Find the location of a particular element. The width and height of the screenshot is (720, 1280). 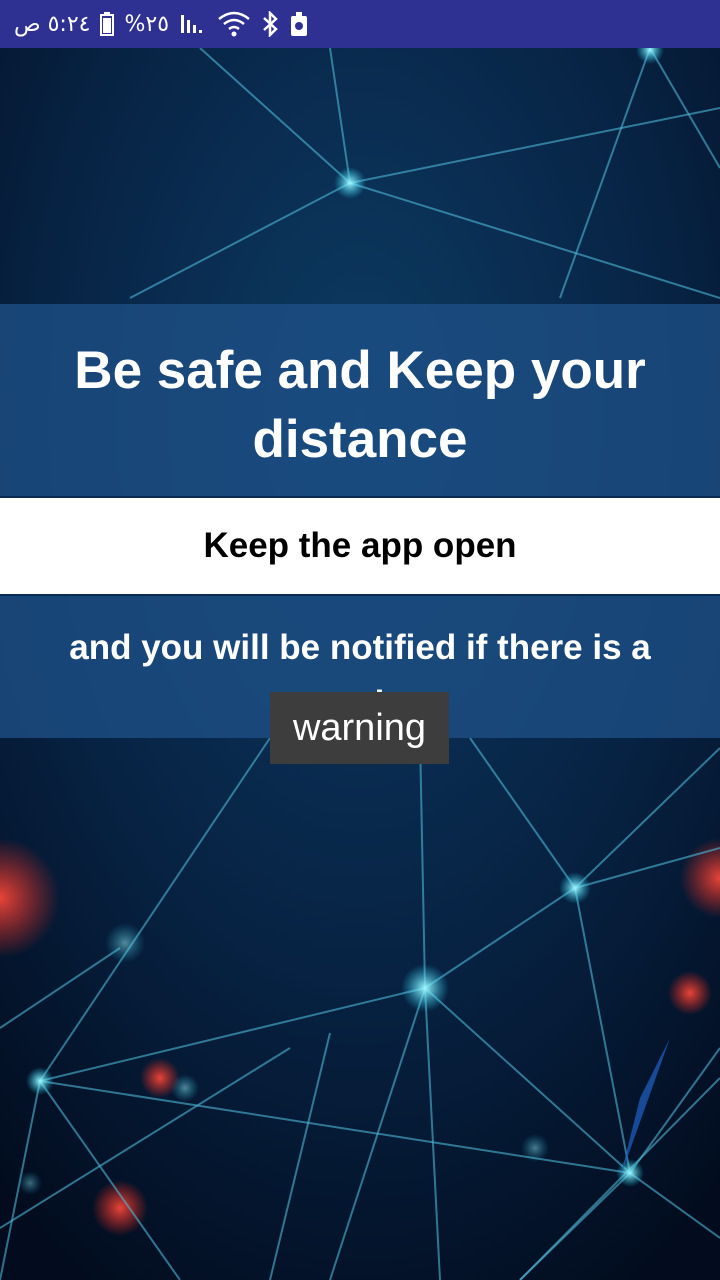

instruction-text: Keep the app open is located at coordinates (360, 545).